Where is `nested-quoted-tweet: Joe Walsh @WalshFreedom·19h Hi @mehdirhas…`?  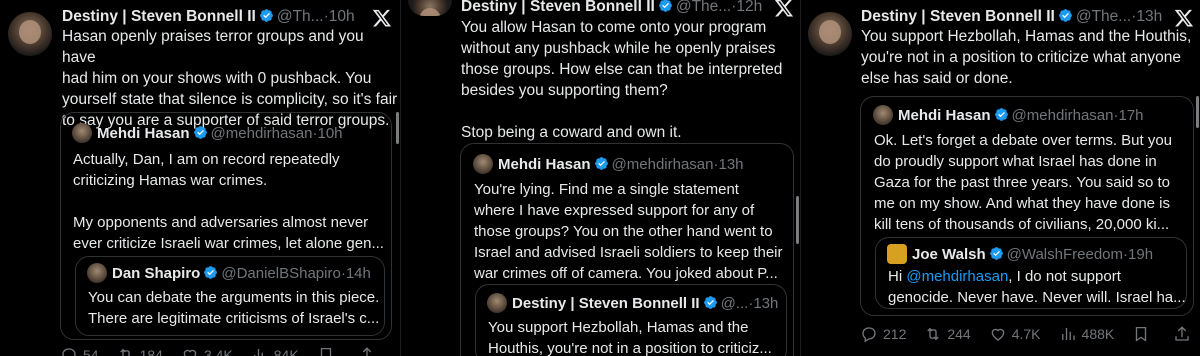 nested-quoted-tweet: Joe Walsh @WalshFreedom·19h Hi @mehdirhas… is located at coordinates (1031, 273).